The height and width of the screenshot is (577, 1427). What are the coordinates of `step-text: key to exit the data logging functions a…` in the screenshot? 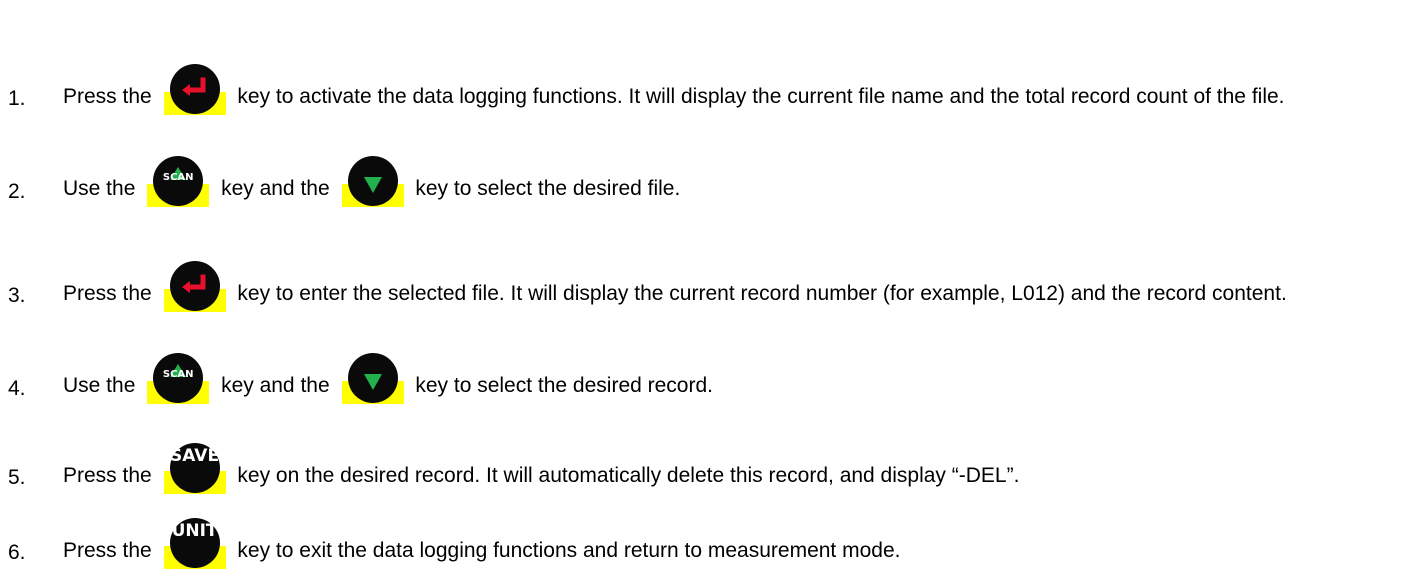 It's located at (569, 550).